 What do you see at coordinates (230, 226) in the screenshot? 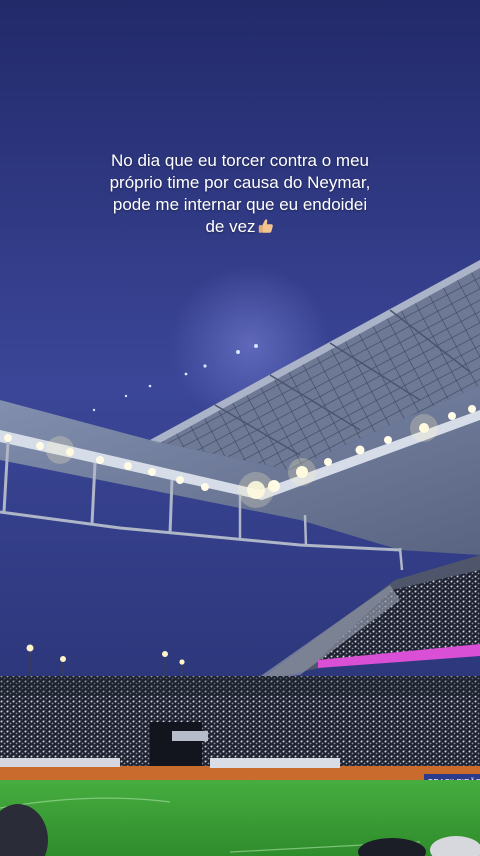
I see `caption-line-4-text: de vez` at bounding box center [230, 226].